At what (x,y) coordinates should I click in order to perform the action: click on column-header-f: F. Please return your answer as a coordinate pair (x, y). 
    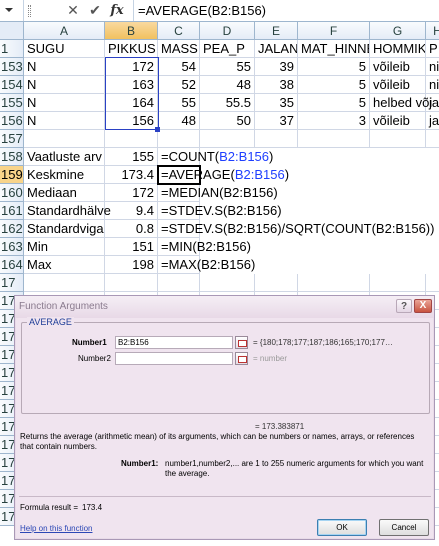
    Looking at the image, I should click on (334, 31).